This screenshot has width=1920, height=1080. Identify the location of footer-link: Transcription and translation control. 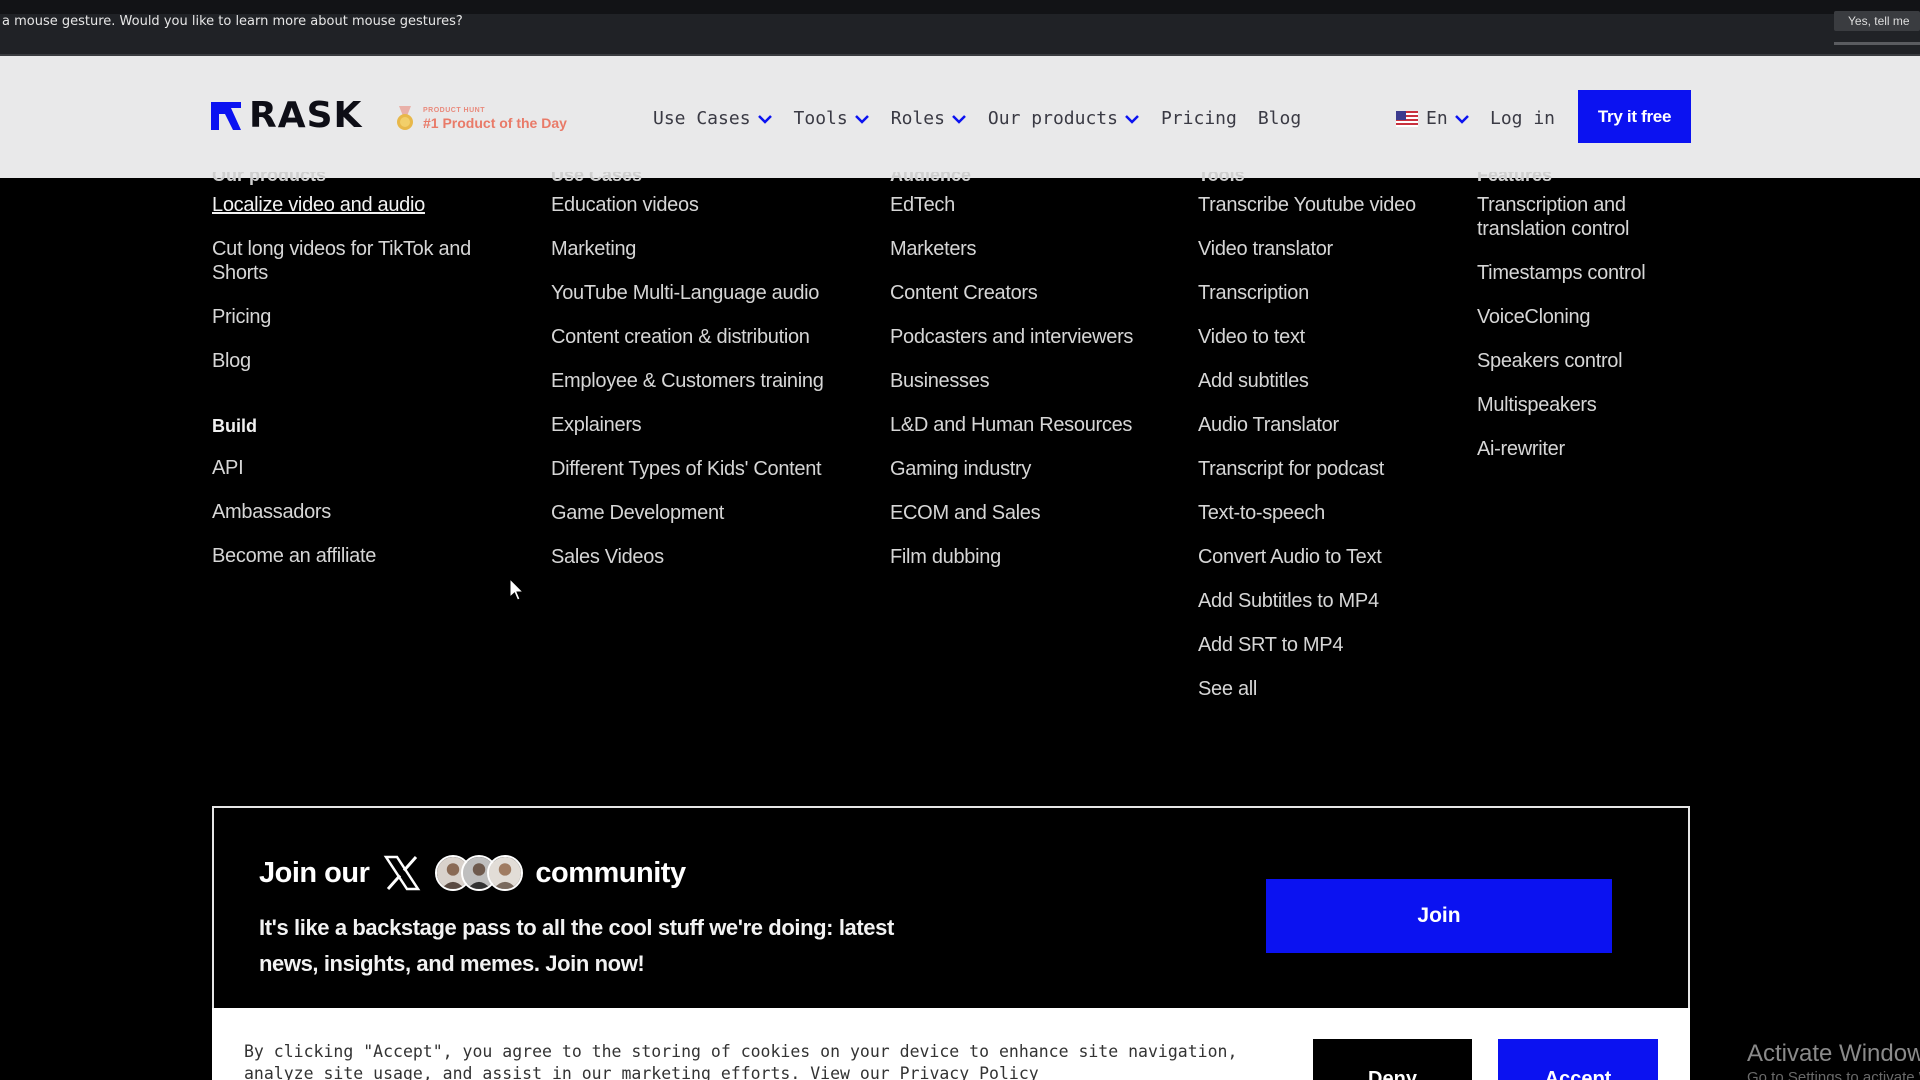
(1572, 217).